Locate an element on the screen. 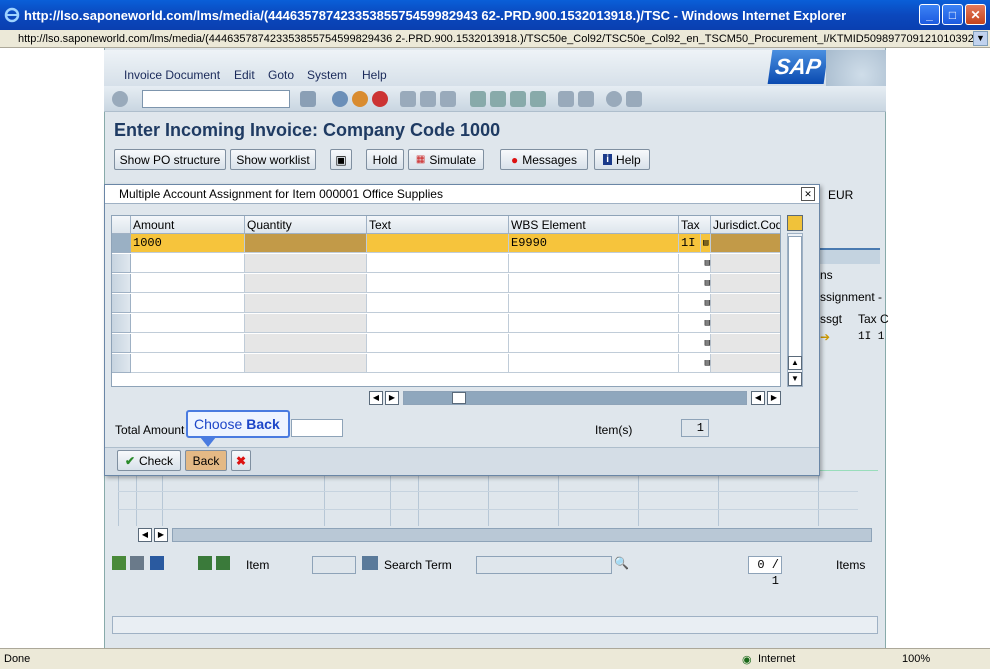  shortcut-icon is located at coordinates (586, 99).